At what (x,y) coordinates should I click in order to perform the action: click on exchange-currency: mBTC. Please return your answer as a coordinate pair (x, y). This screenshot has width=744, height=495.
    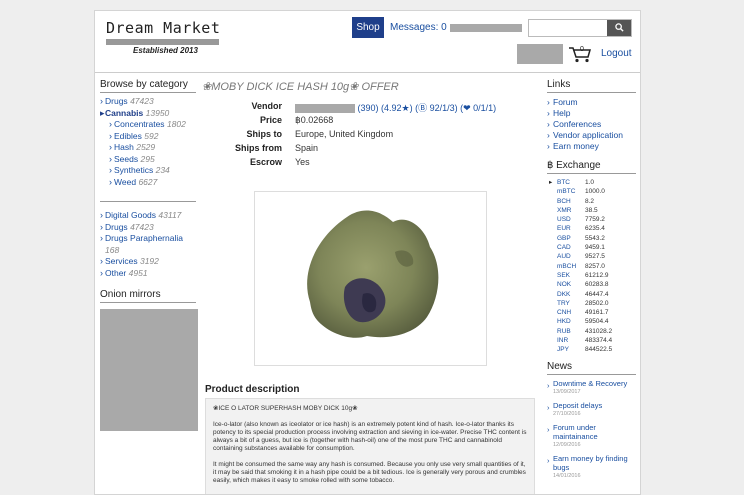
    Looking at the image, I should click on (571, 191).